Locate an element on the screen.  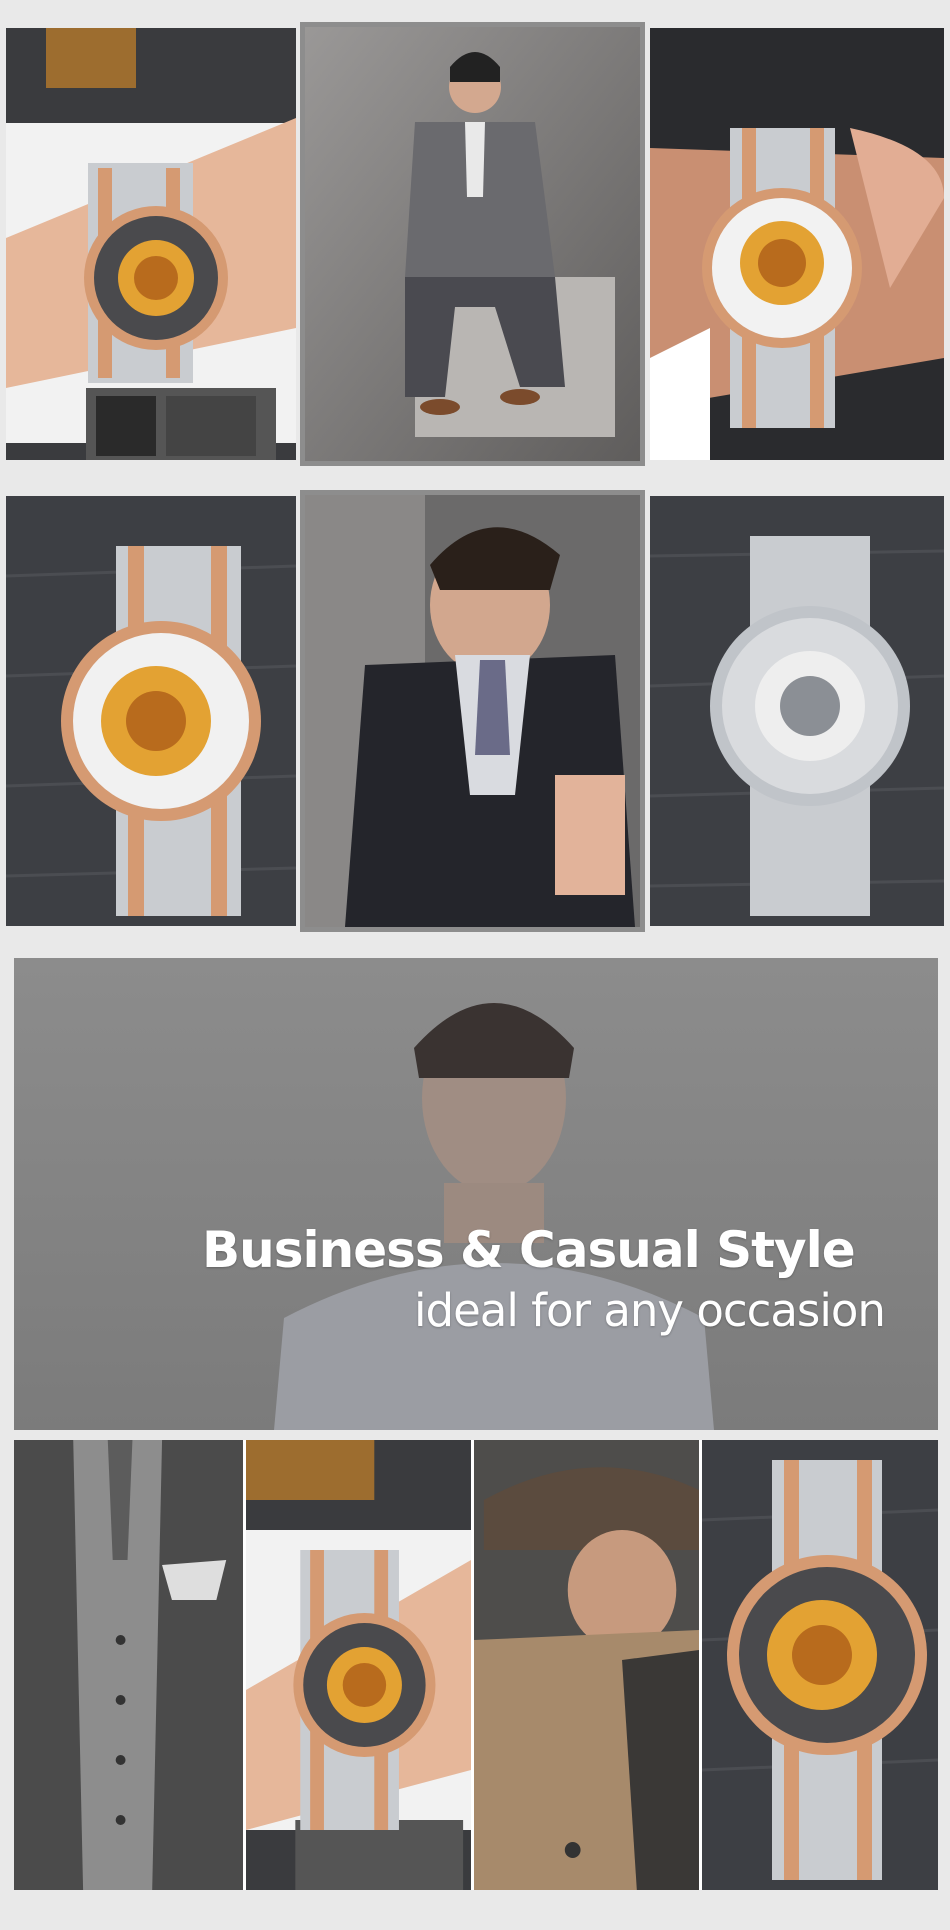
photo-watch-gray-dial-wood is located at coordinates (820, 1665).